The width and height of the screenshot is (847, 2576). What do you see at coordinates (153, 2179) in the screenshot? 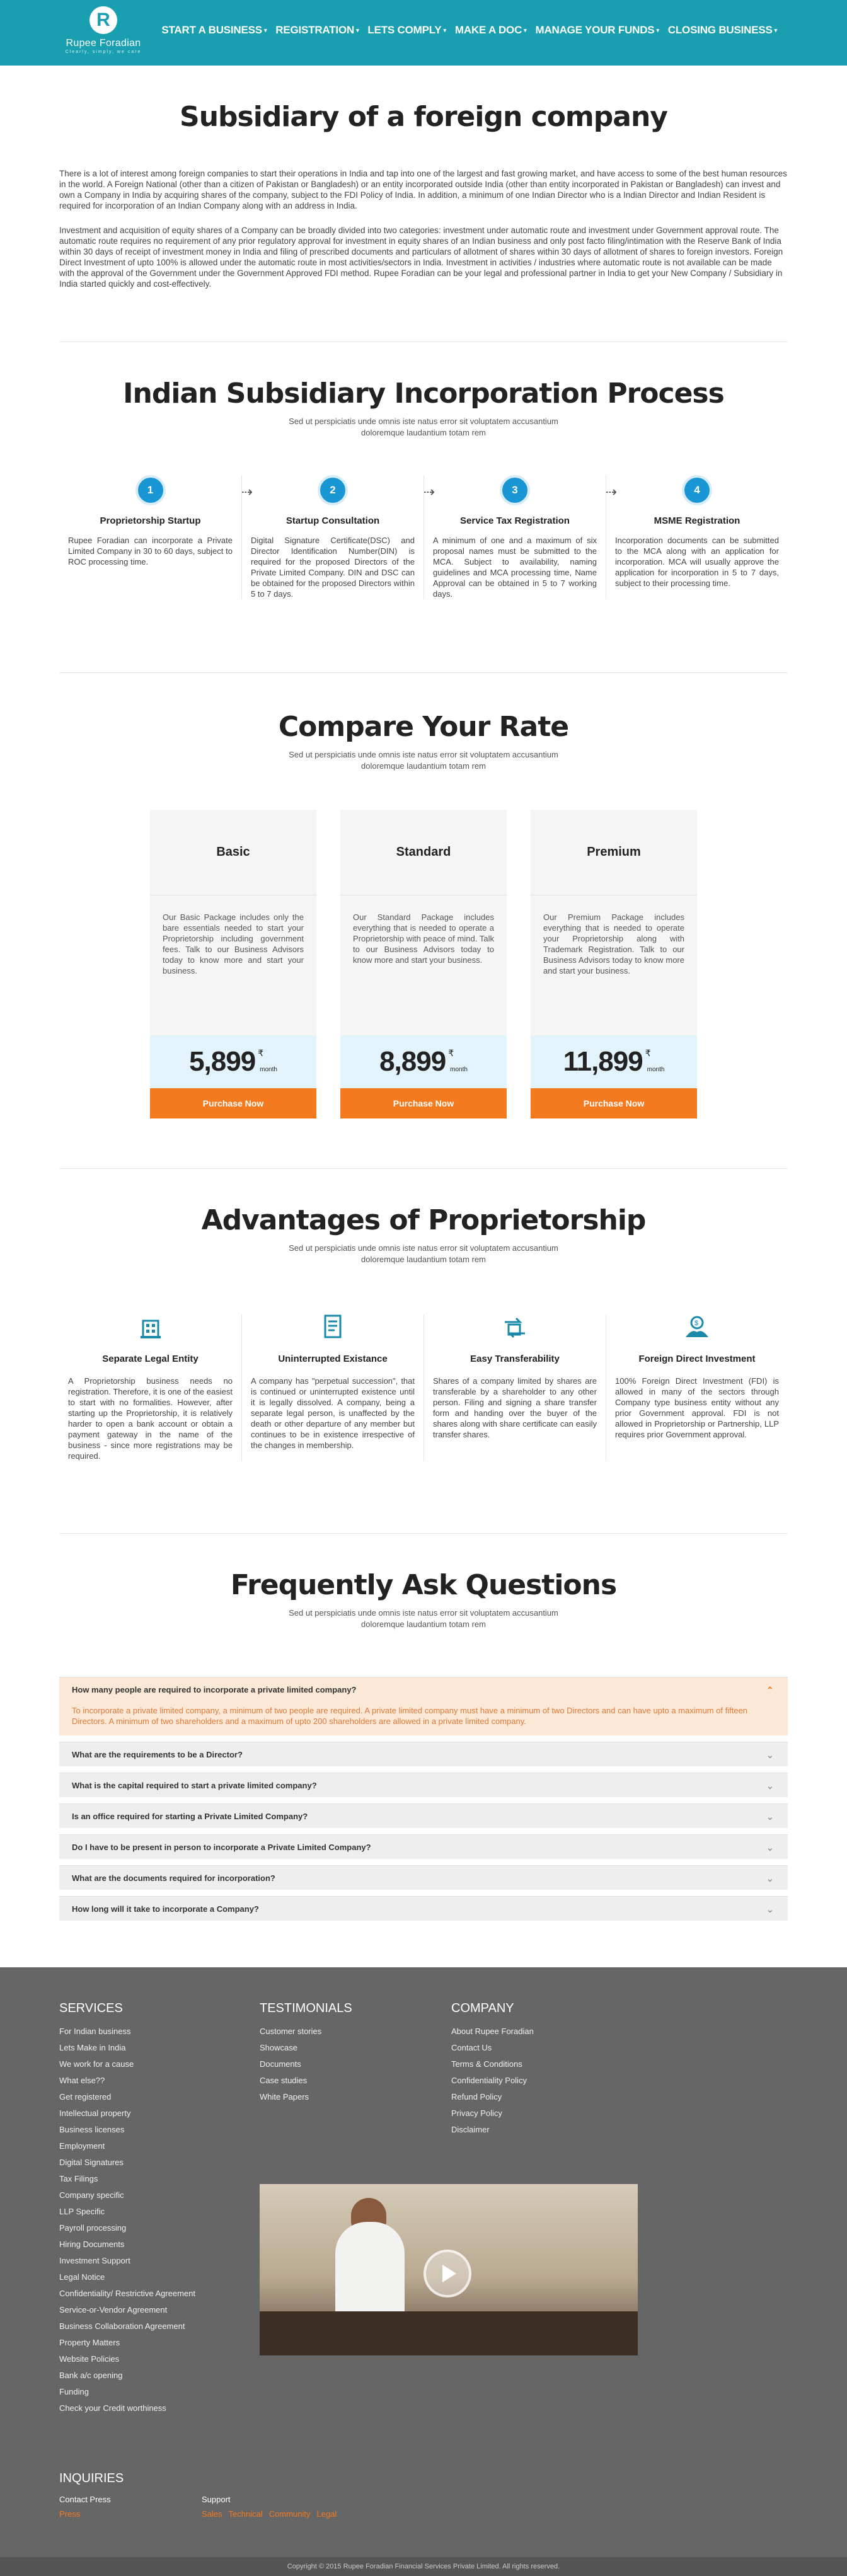
I see `footer-service-link: Tax Filings` at bounding box center [153, 2179].